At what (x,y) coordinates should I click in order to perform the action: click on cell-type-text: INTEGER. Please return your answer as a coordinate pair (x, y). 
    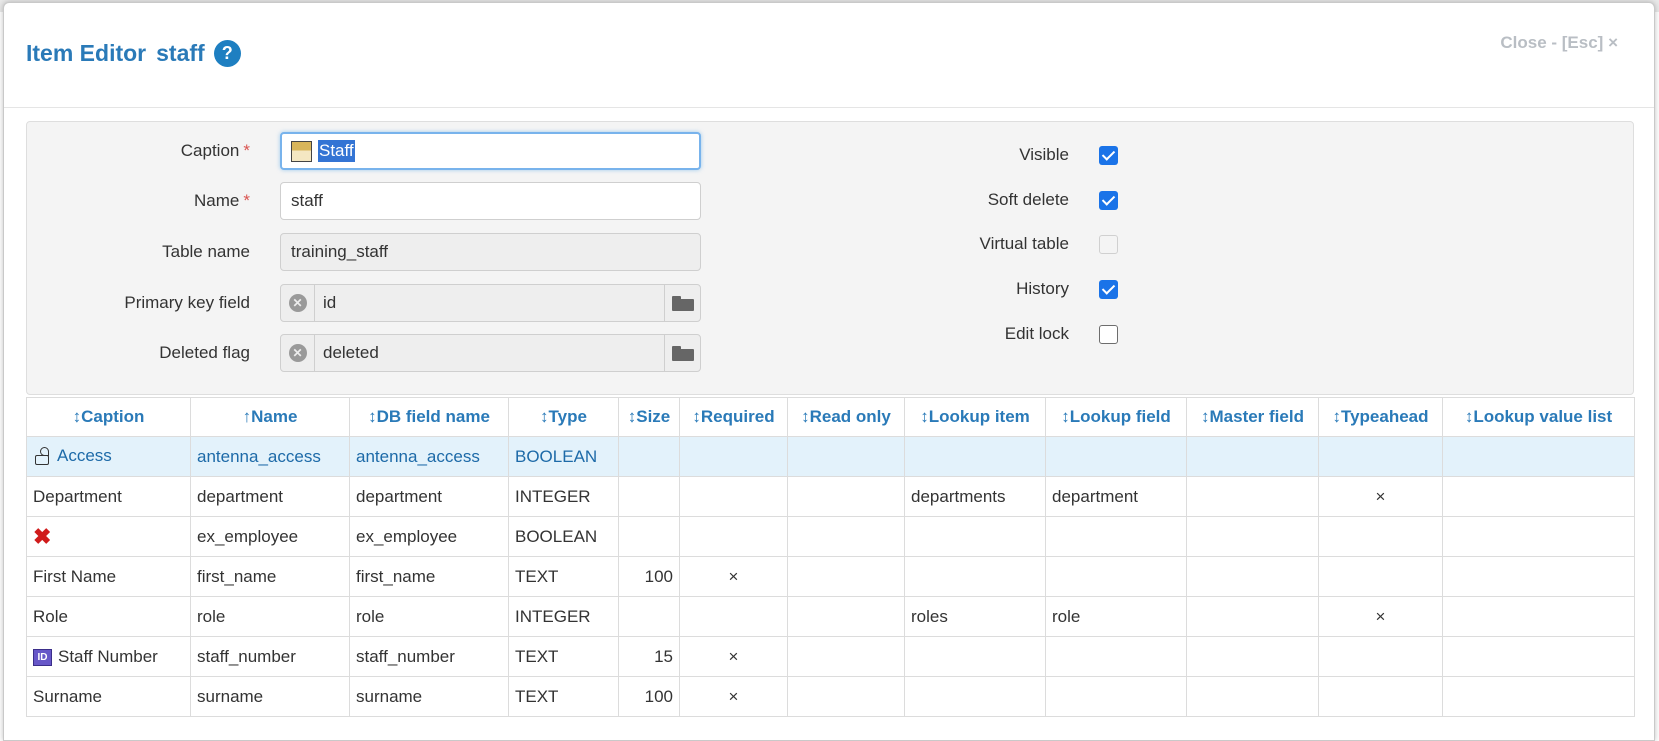
    Looking at the image, I should click on (553, 616).